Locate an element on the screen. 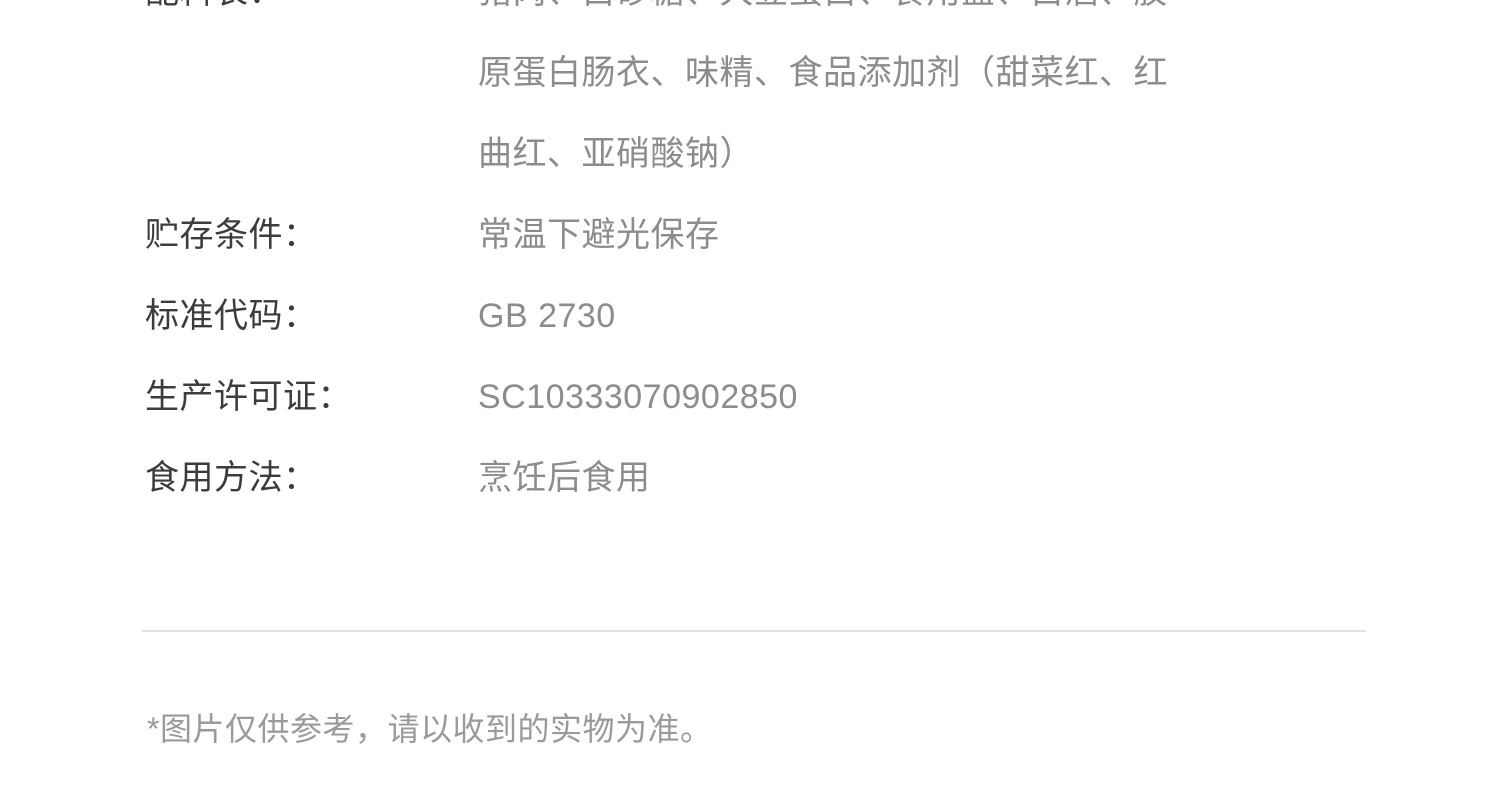 The height and width of the screenshot is (808, 1500). spec-value-serving-method: 烹饪后食用 is located at coordinates (564, 478).